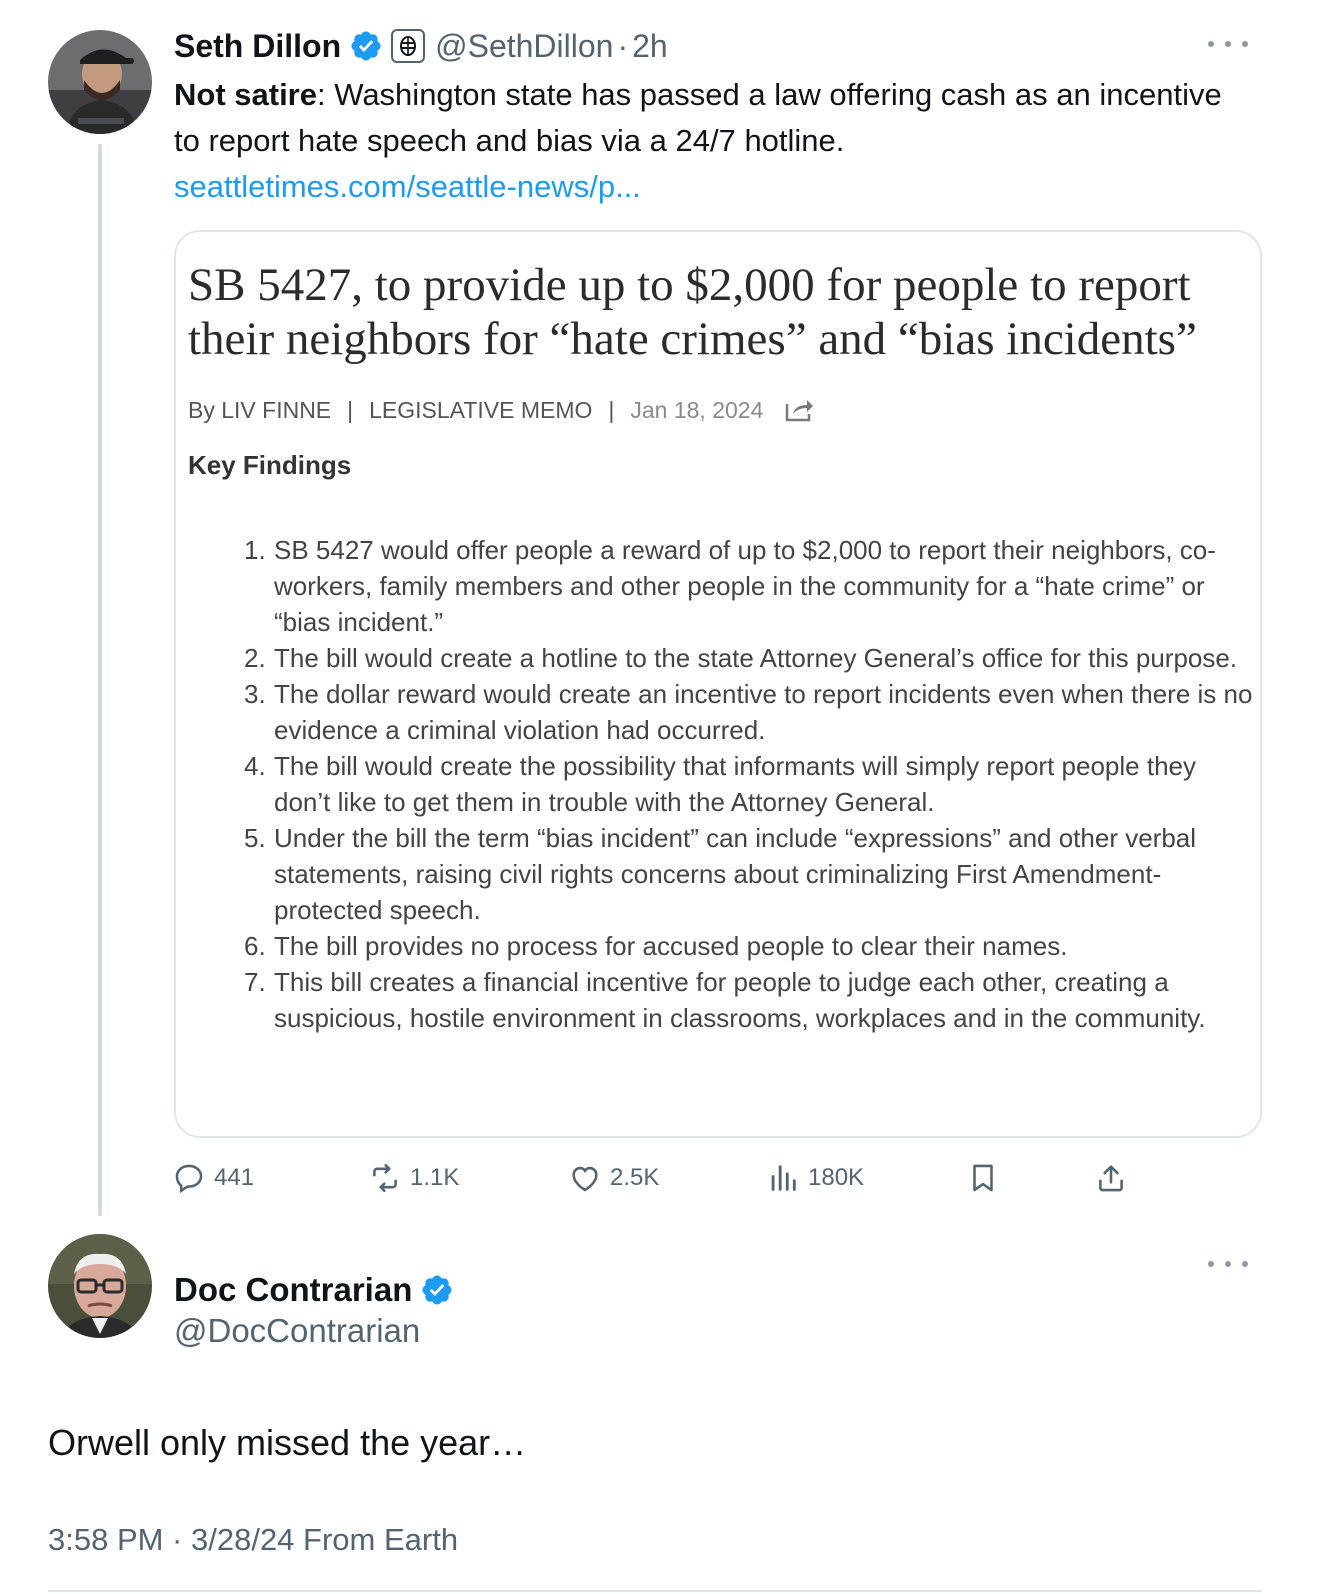 The width and height of the screenshot is (1317, 1594). I want to click on finding-number: 6., so click(255, 946).